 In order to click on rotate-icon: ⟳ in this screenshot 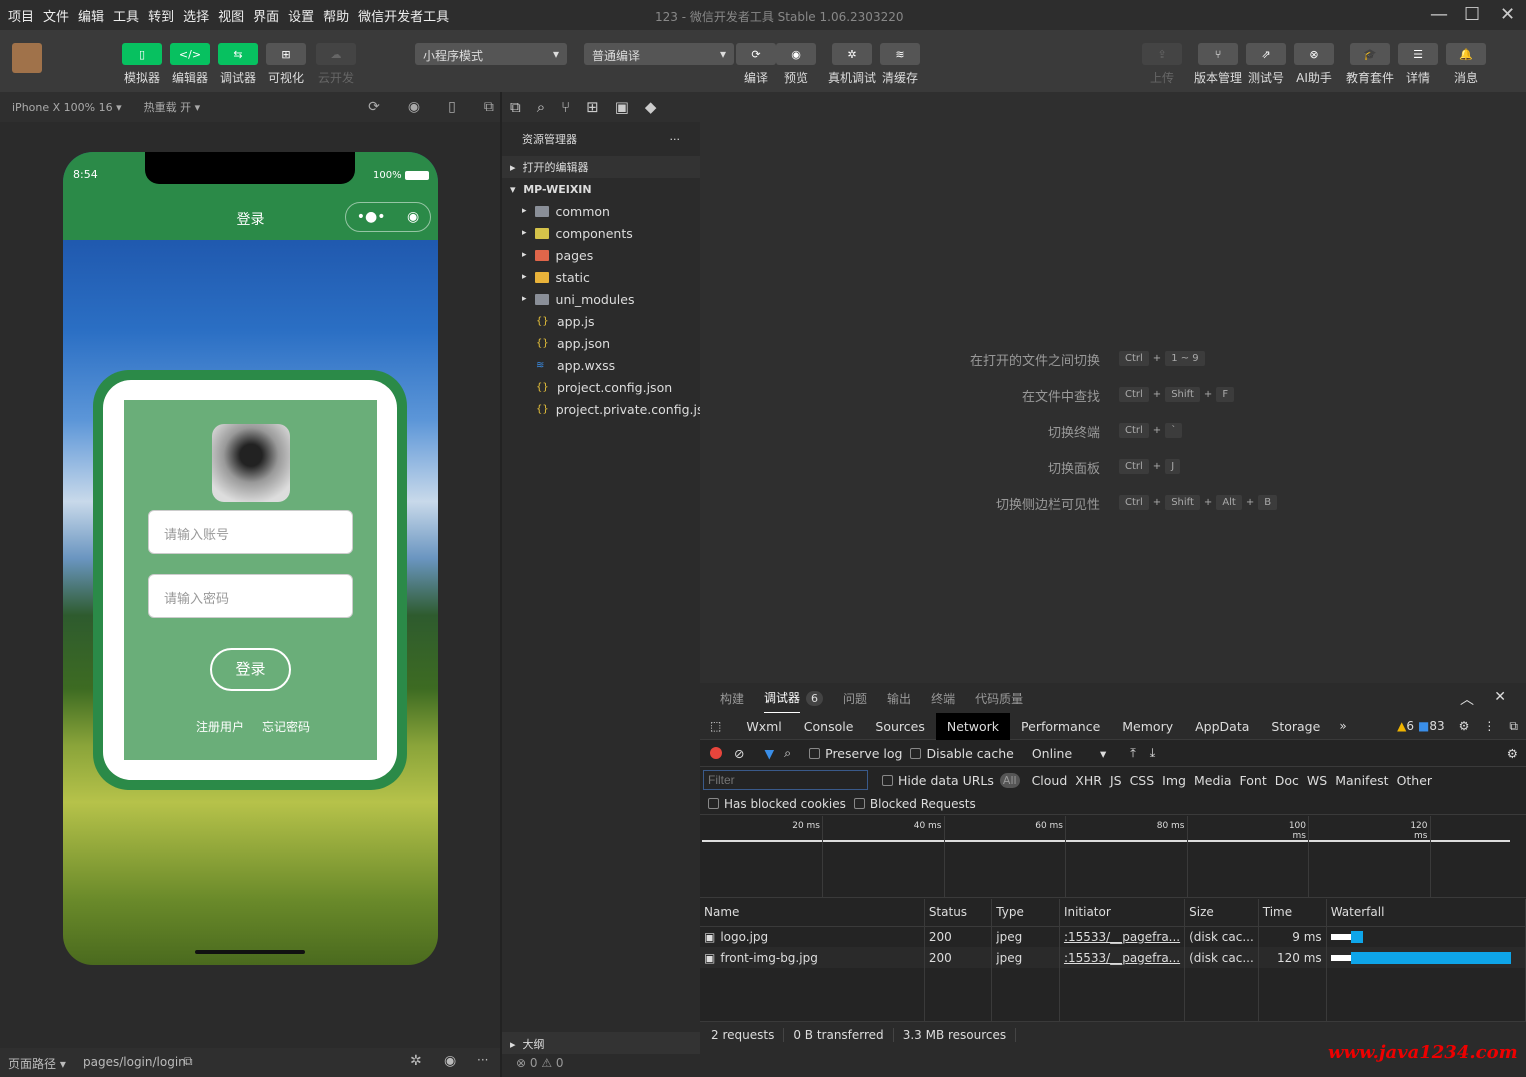, I will do `click(374, 107)`.